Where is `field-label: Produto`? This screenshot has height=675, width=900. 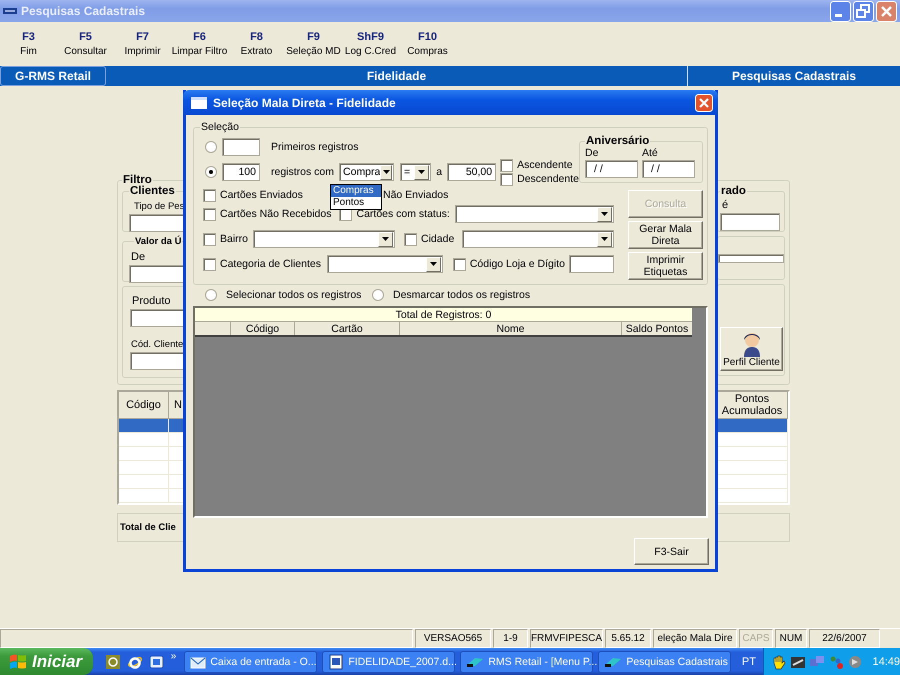 field-label: Produto is located at coordinates (151, 301).